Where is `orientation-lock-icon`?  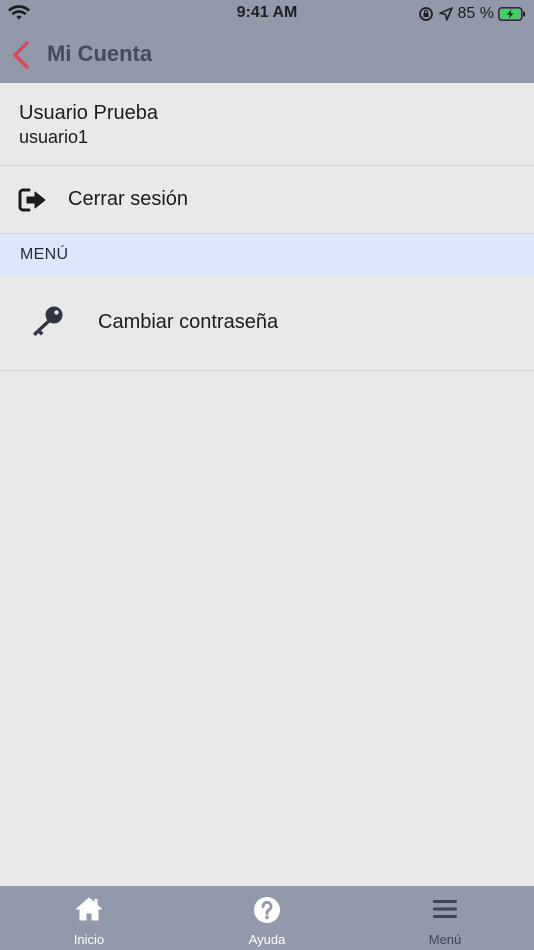 orientation-lock-icon is located at coordinates (426, 14).